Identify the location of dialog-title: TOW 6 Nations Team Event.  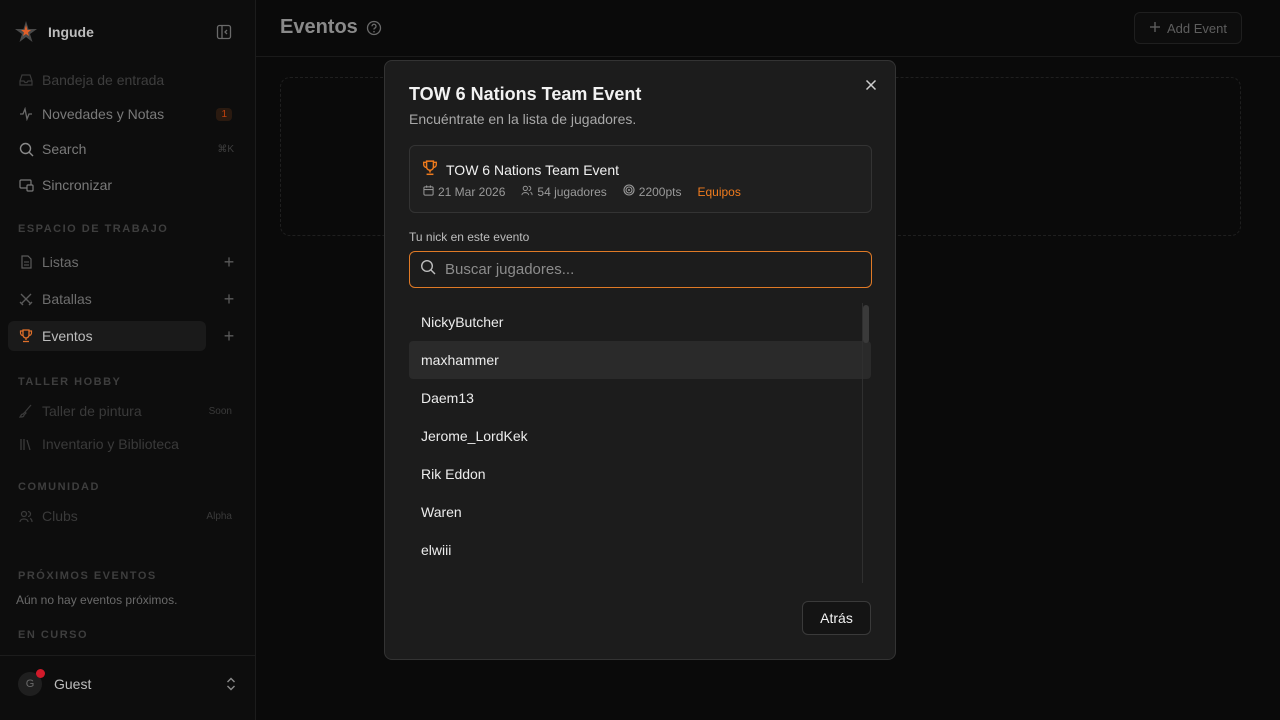
(525, 94).